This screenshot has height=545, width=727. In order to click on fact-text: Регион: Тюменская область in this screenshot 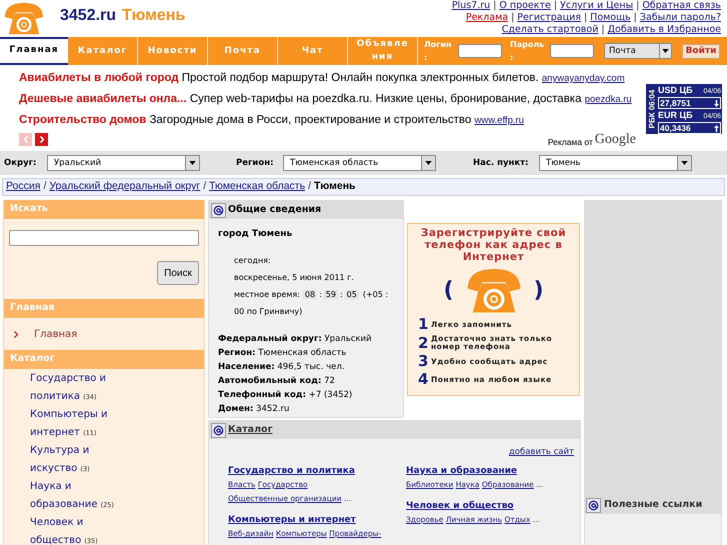, I will do `click(283, 353)`.